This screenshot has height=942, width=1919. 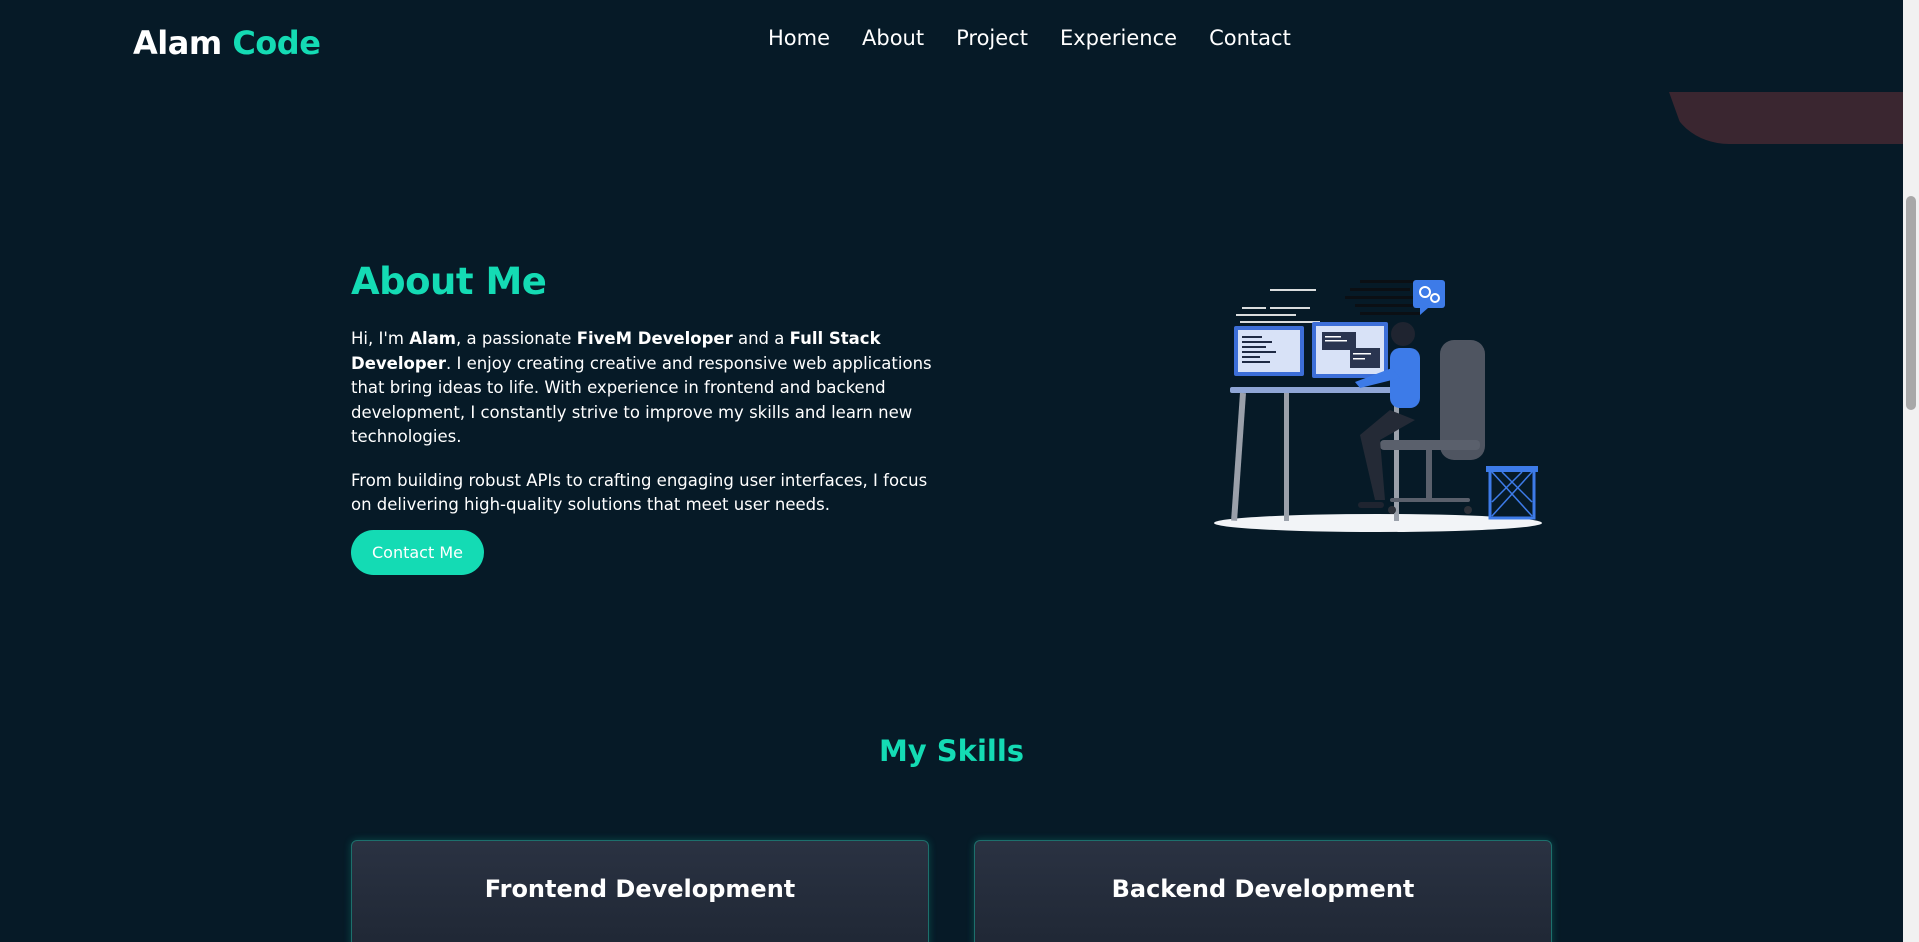 What do you see at coordinates (449, 281) in the screenshot?
I see `about-title: About Me` at bounding box center [449, 281].